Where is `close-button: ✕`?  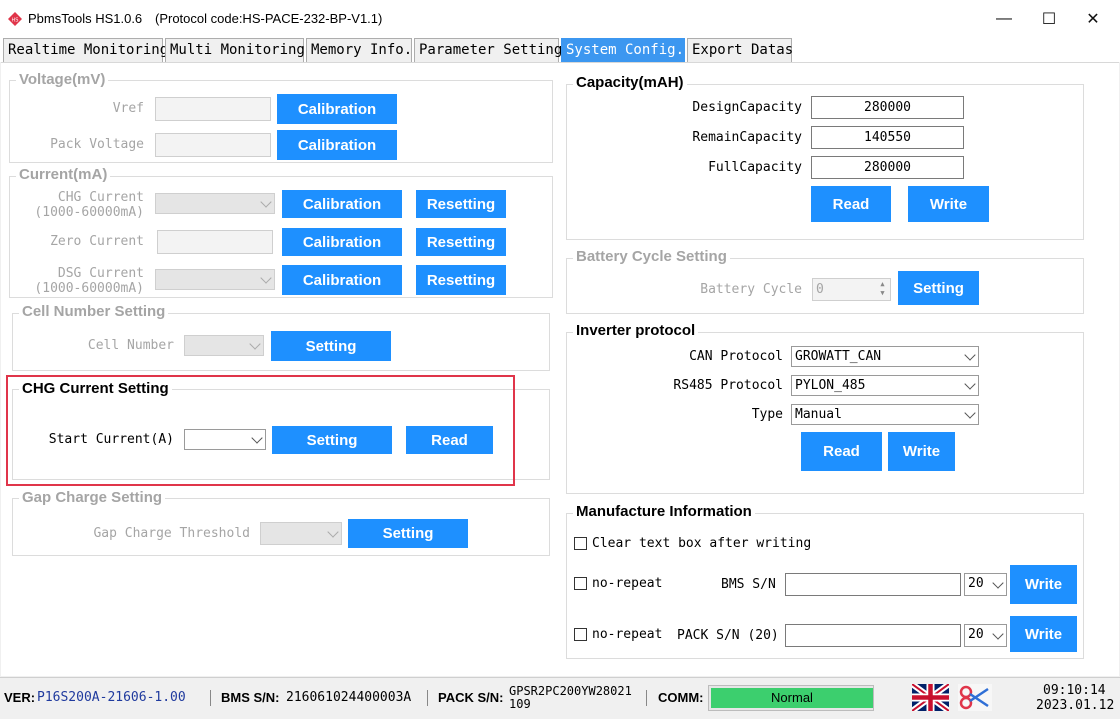 close-button: ✕ is located at coordinates (1093, 19).